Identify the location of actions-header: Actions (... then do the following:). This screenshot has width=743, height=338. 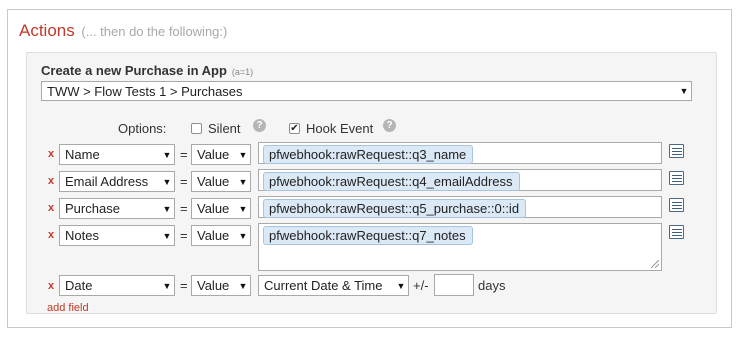
(123, 31).